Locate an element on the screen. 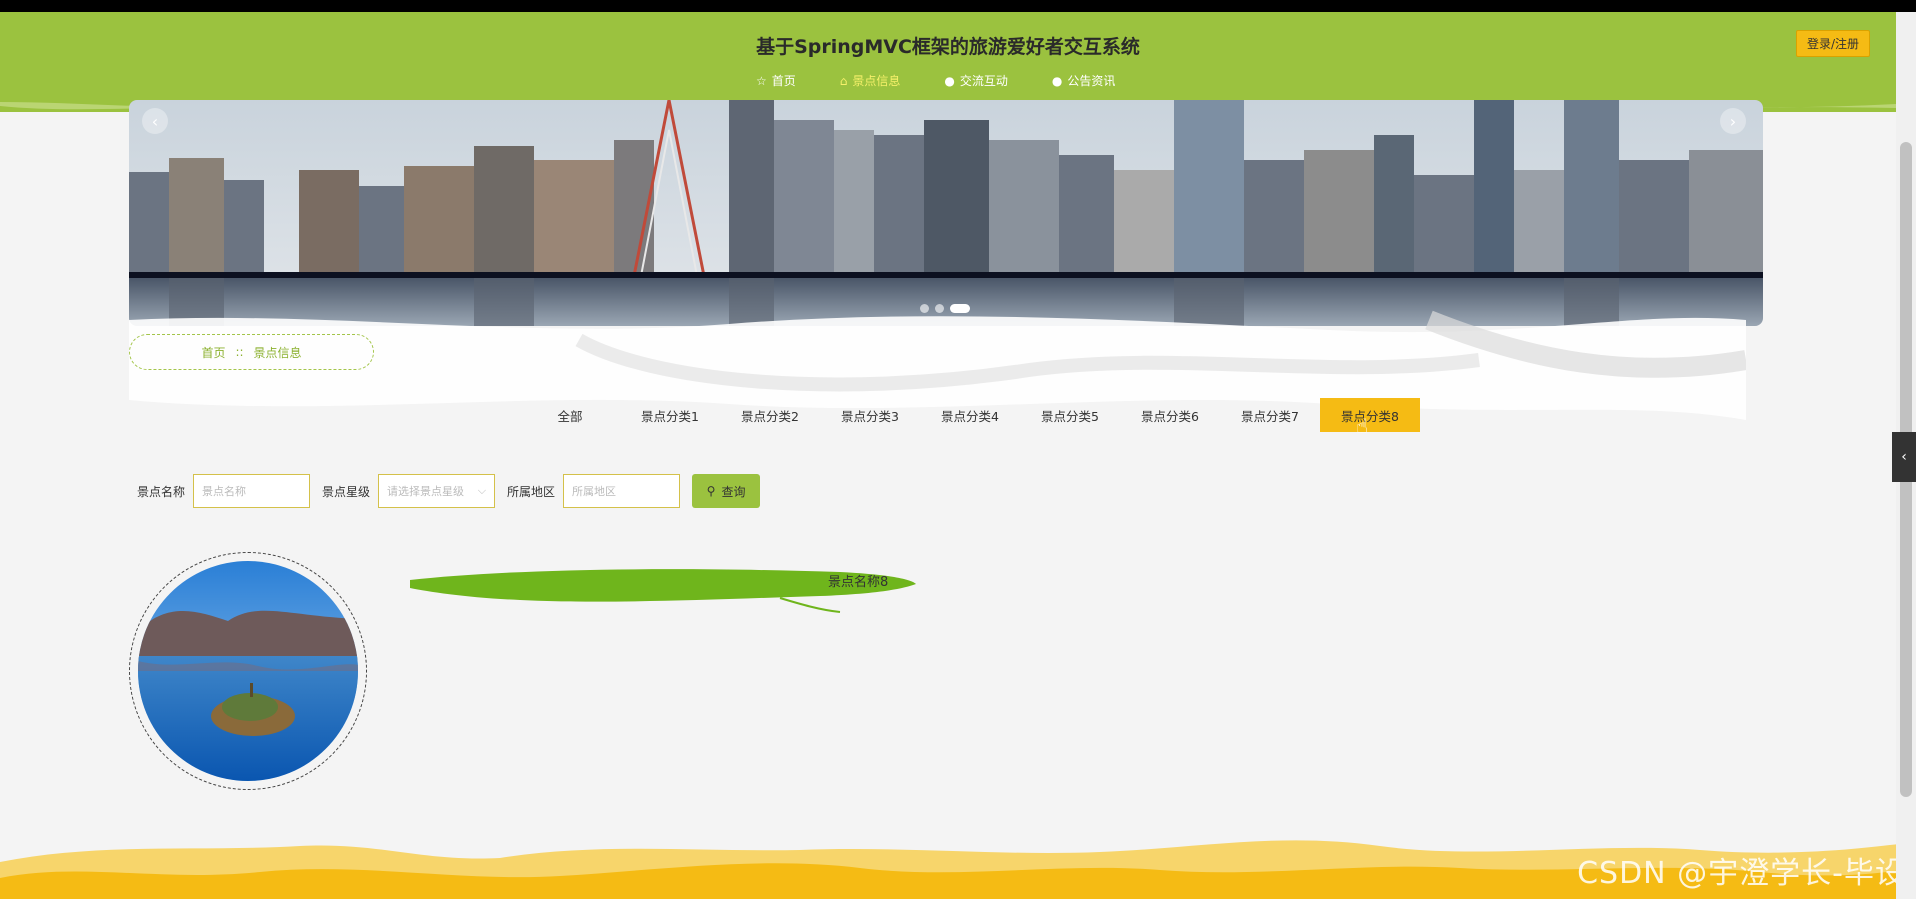  nav-item-interaction: ● 交流互动 is located at coordinates (976, 80).